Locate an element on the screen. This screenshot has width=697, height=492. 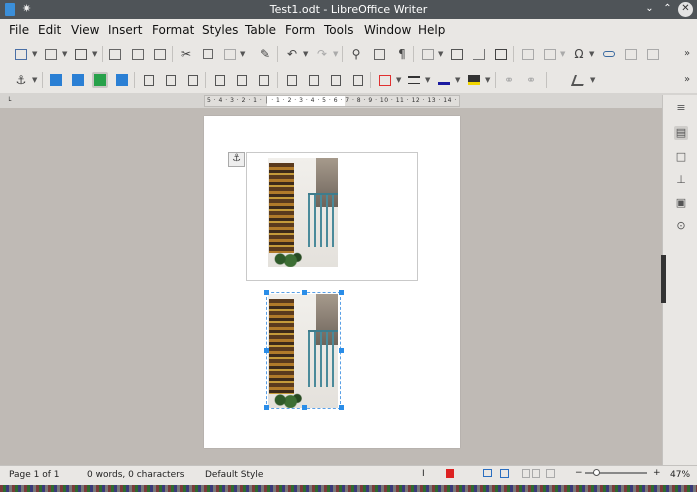
insert-field-icon is located at coordinates (550, 54).